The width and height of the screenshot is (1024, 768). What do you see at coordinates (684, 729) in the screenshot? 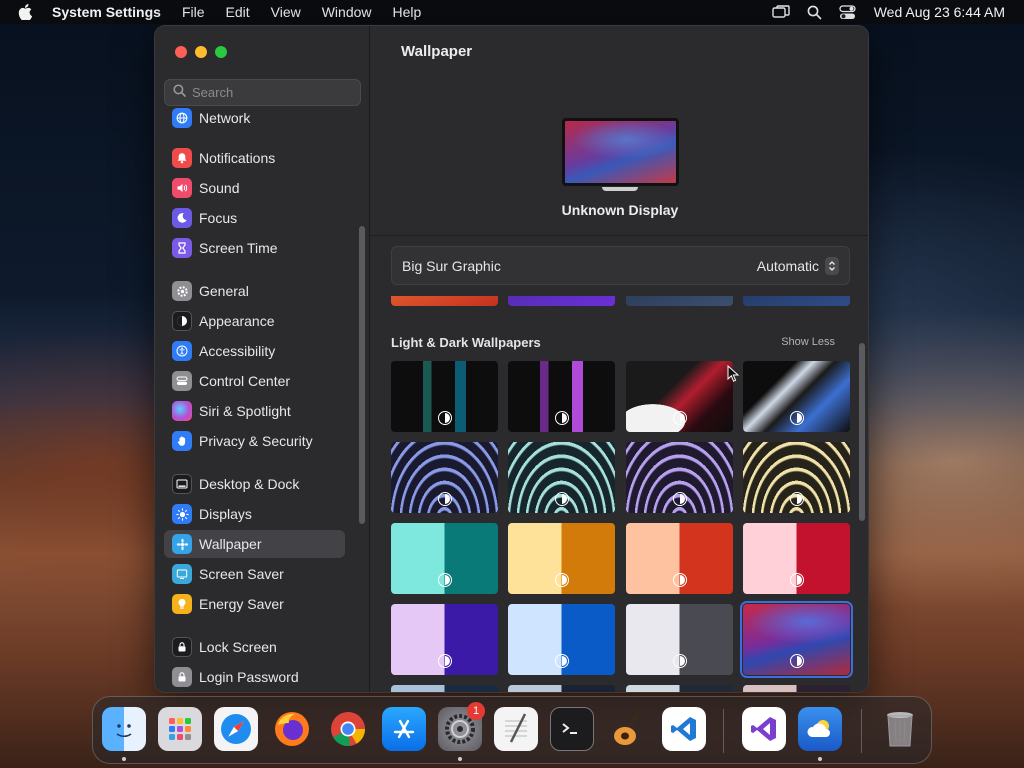
I see `vscode-icon` at bounding box center [684, 729].